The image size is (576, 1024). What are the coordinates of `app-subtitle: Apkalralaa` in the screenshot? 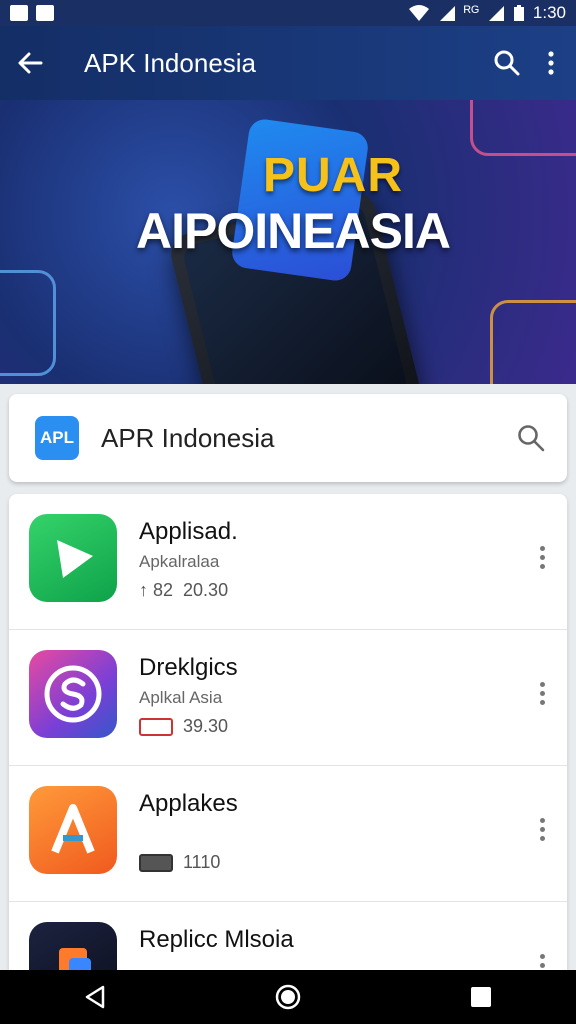 It's located at (179, 561).